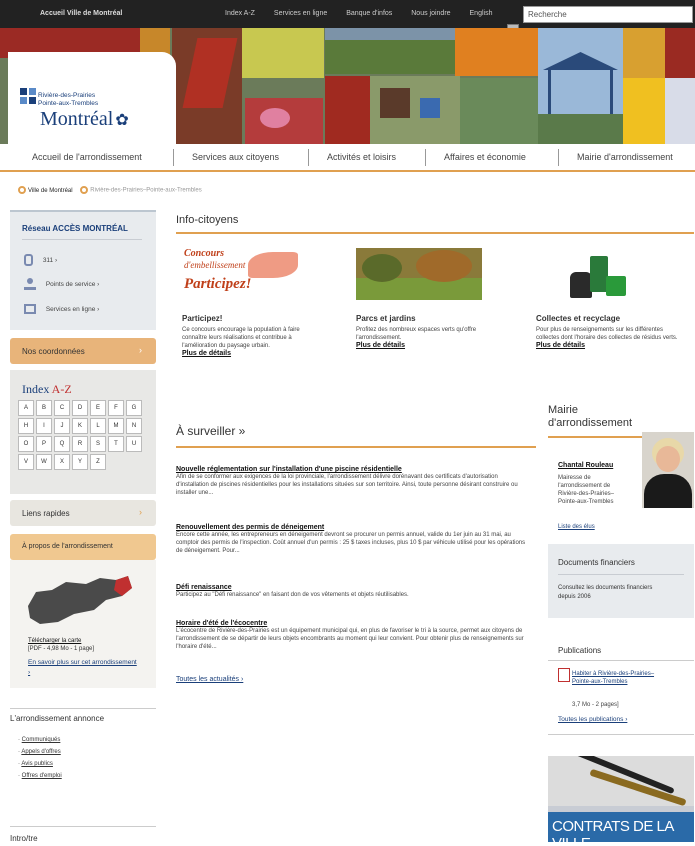  I want to click on index-letter: I, so click(44, 426).